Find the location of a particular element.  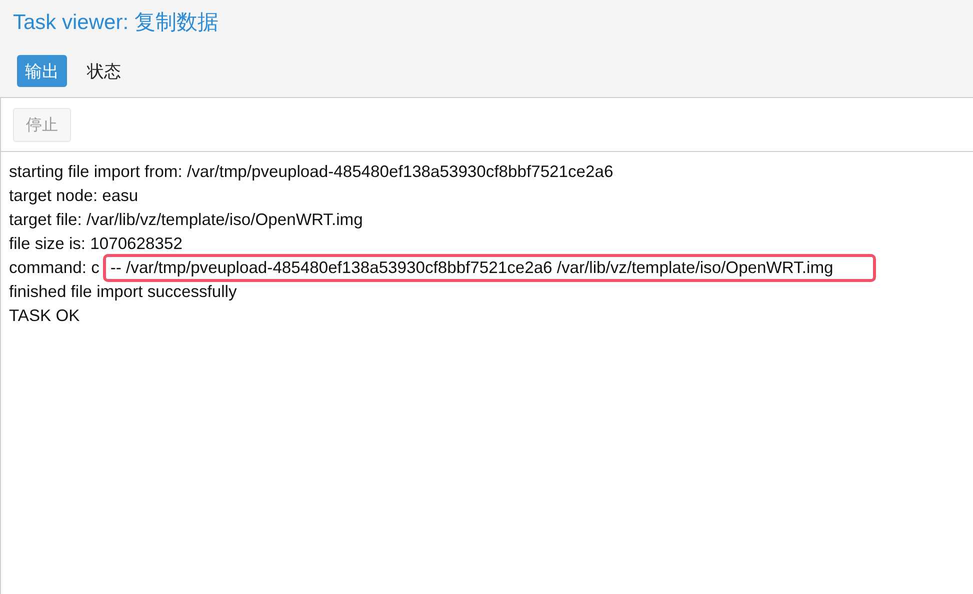

log-line: target node: easu is located at coordinates (73, 195).